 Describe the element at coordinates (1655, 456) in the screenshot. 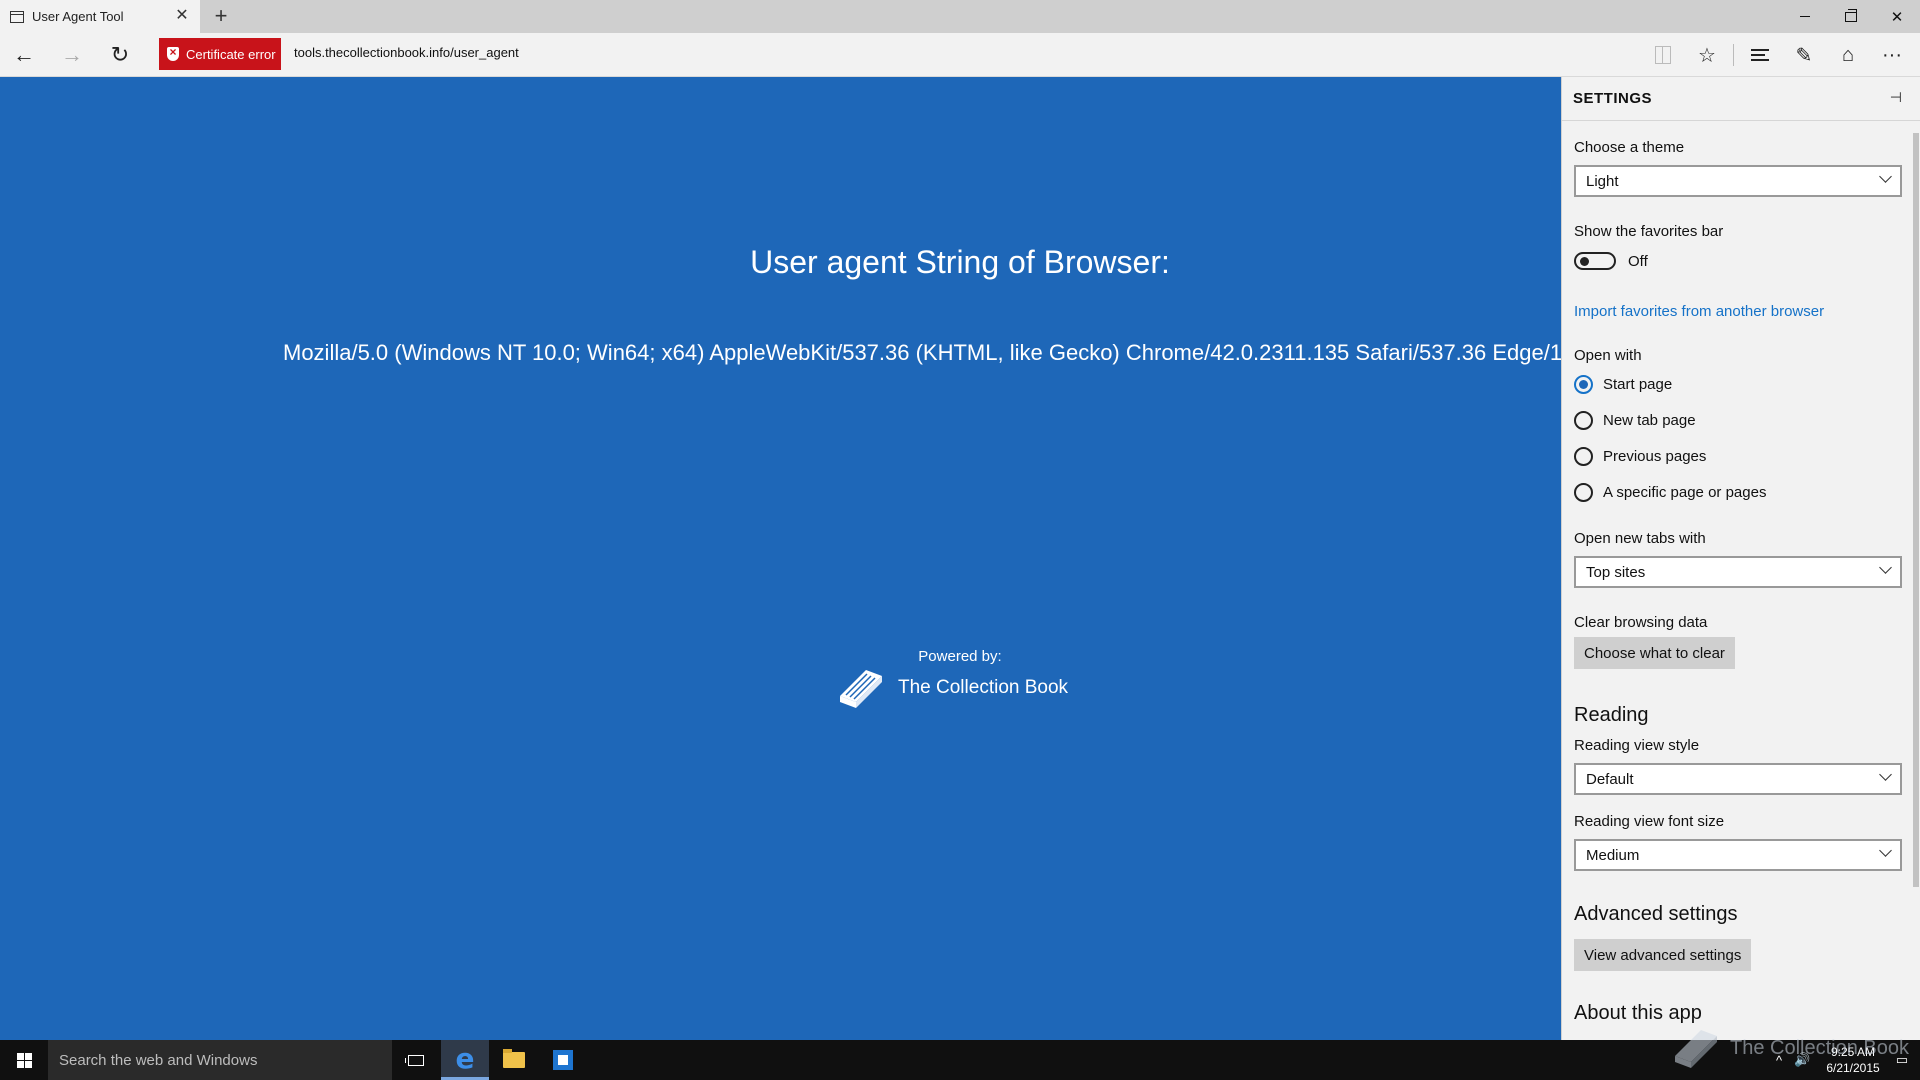

I see `radio-label: Previous pages` at that location.